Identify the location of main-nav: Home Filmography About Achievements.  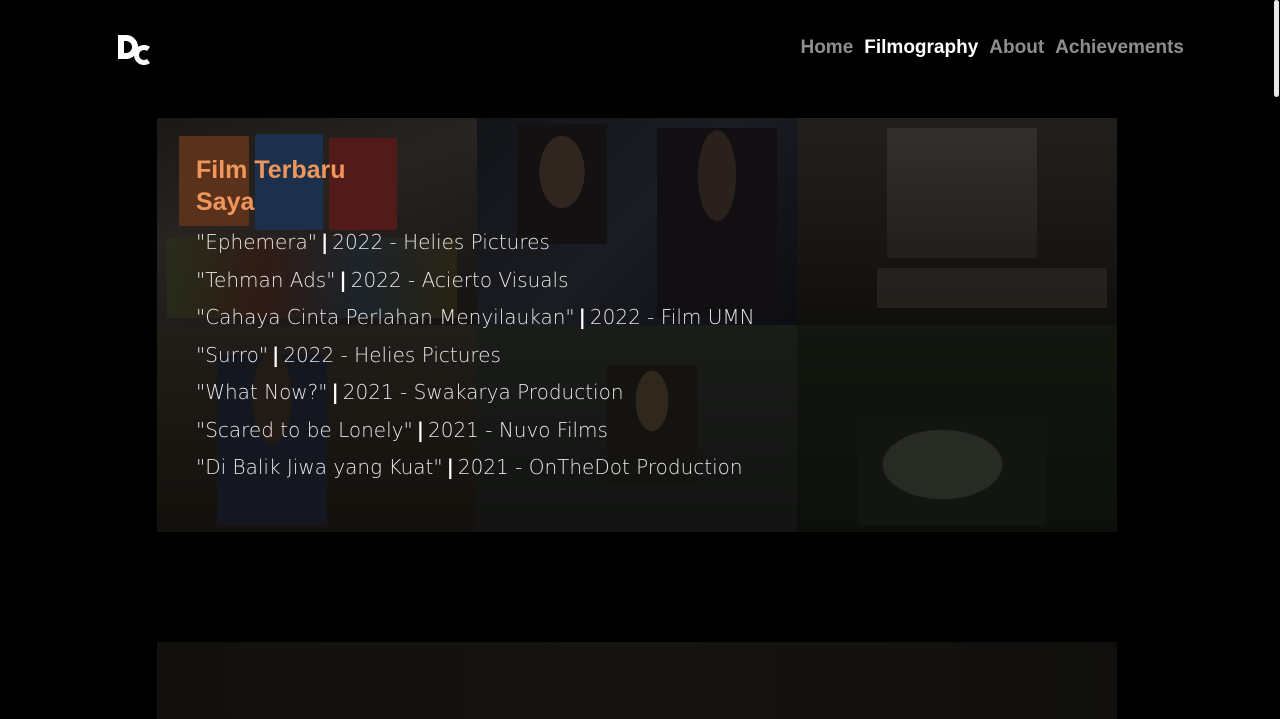
(992, 48).